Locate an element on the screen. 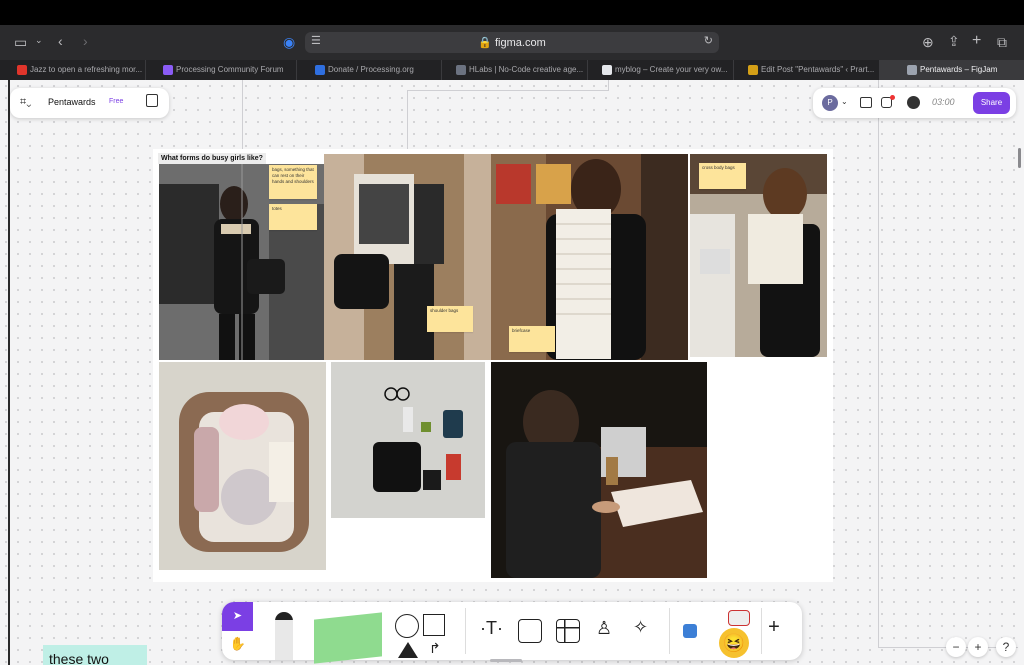  reload-icon: ↻ is located at coordinates (708, 41).